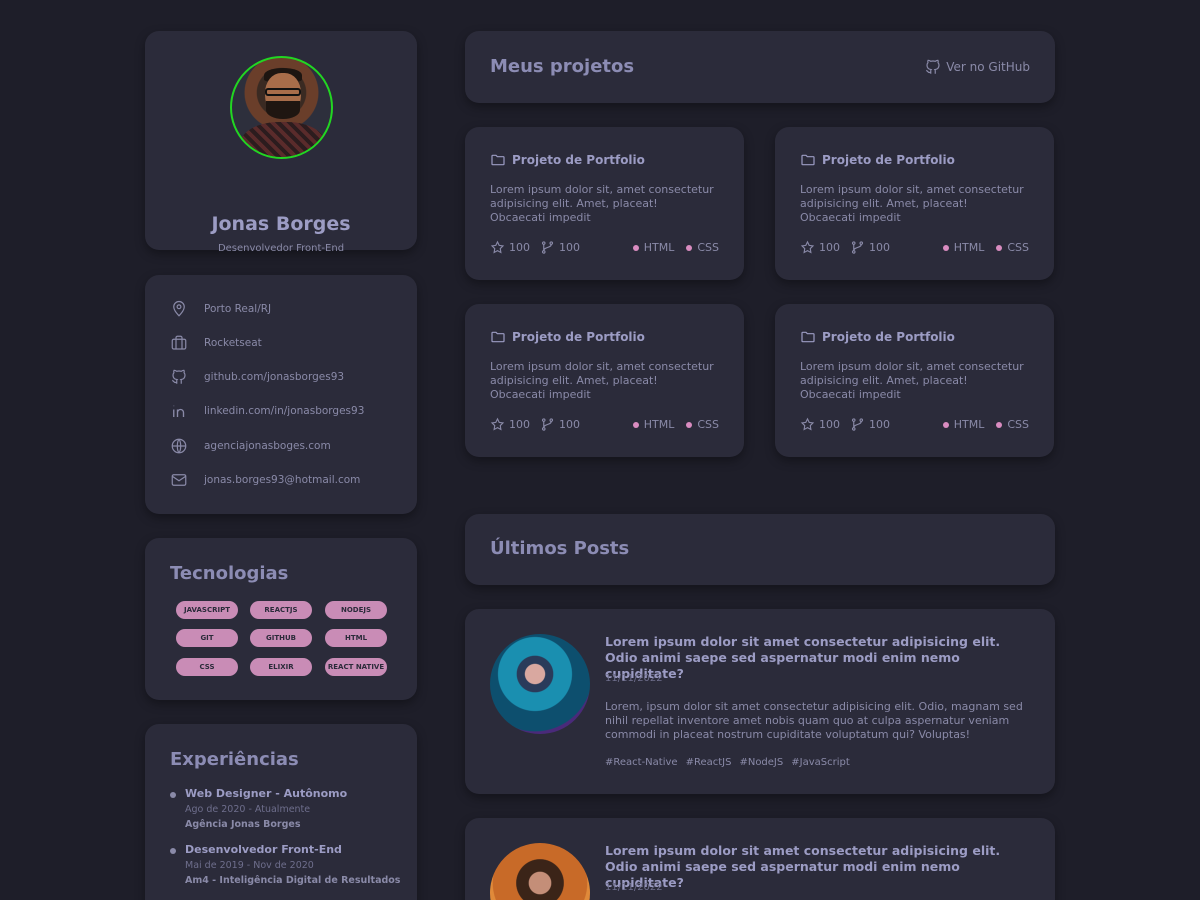 This screenshot has width=1200, height=900. I want to click on profile-card: Jonas Borges Desenvolvedor Front-End, so click(281, 142).